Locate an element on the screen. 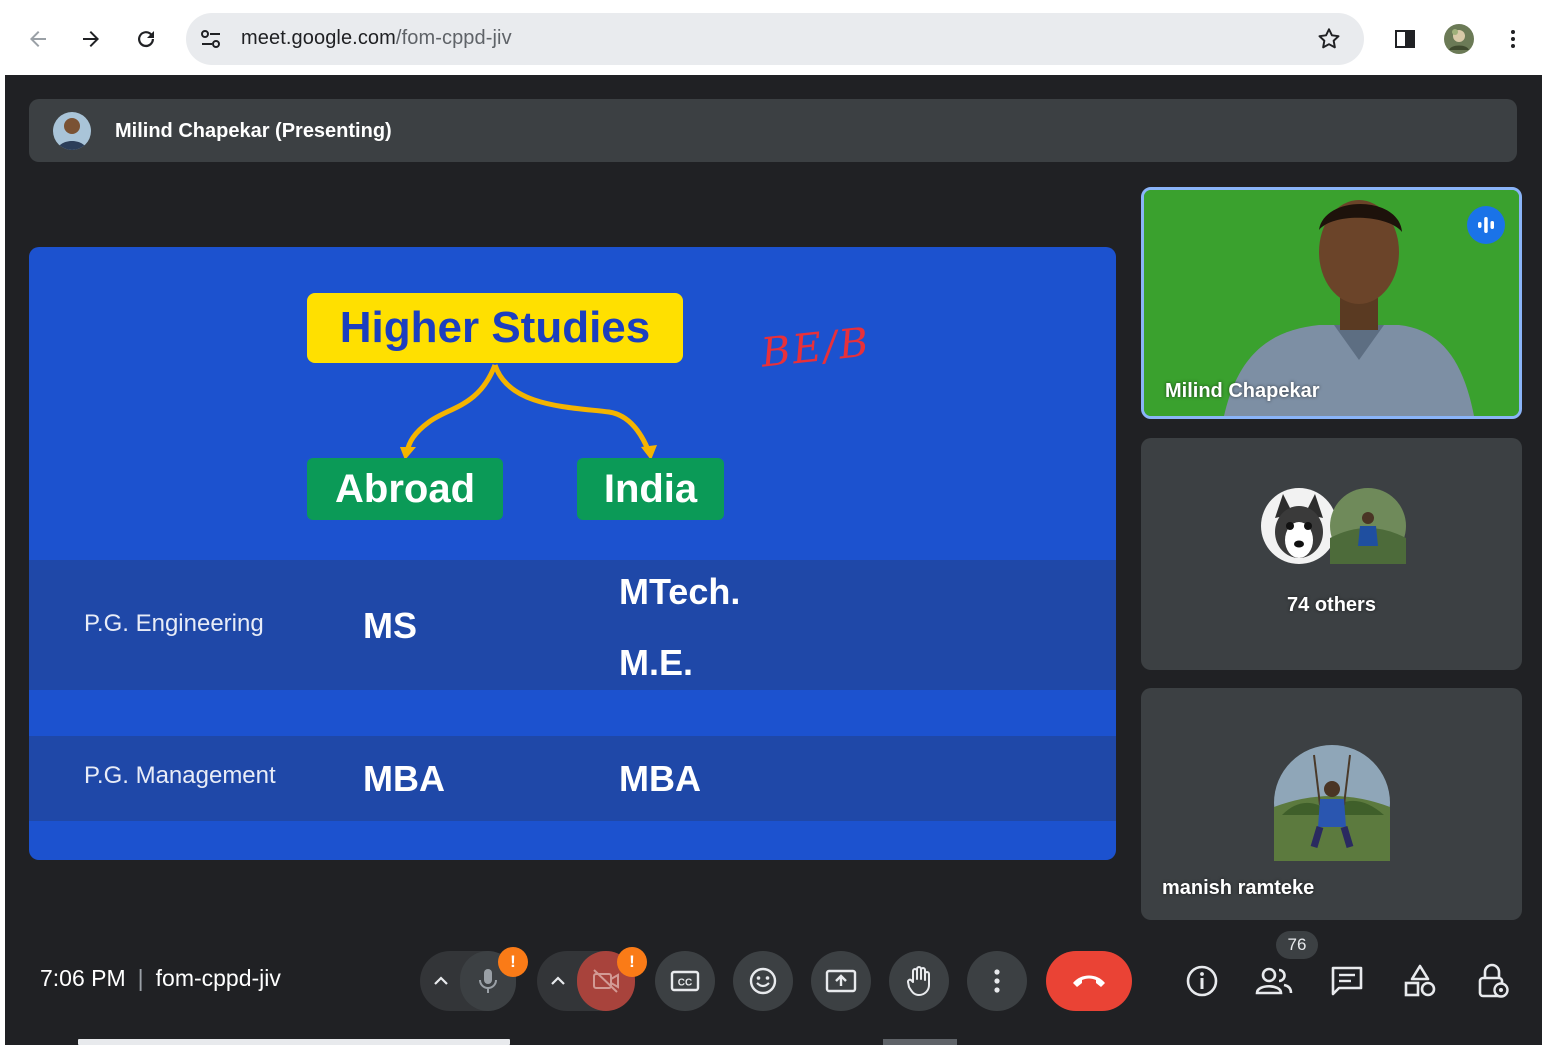 Image resolution: width=1542 pixels, height=1045 pixels. chat-icon is located at coordinates (1347, 981).